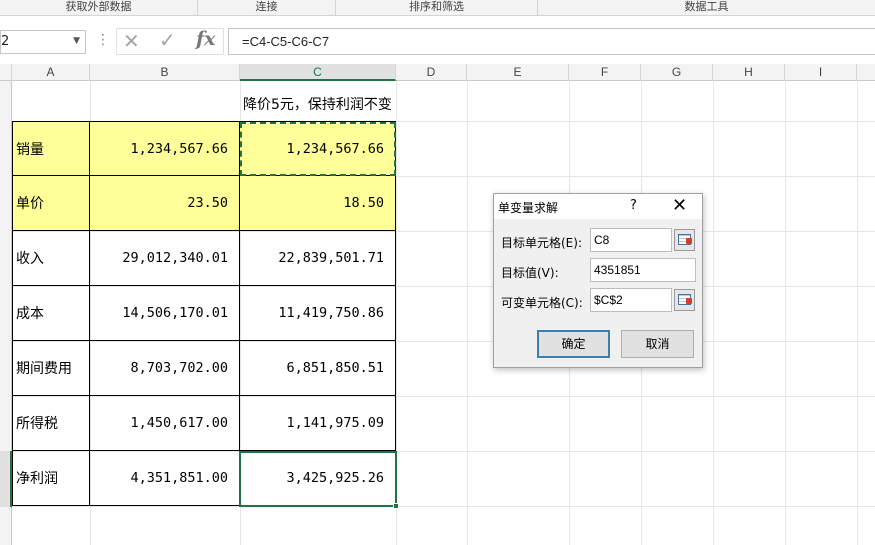 This screenshot has height=545, width=875. I want to click on row-label: 所得税, so click(51, 423).